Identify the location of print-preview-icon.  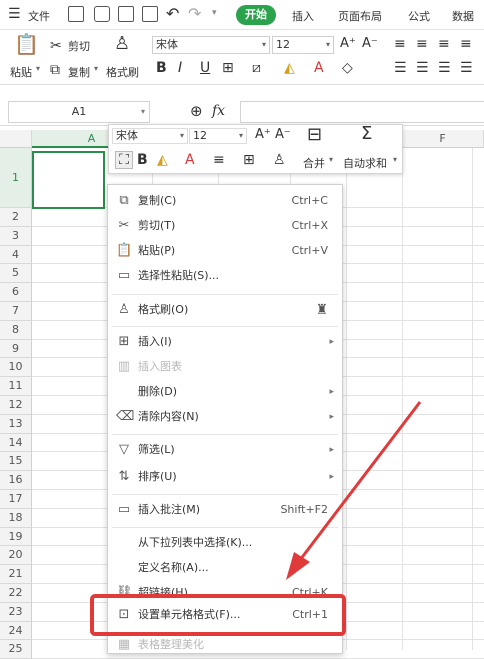
(150, 14).